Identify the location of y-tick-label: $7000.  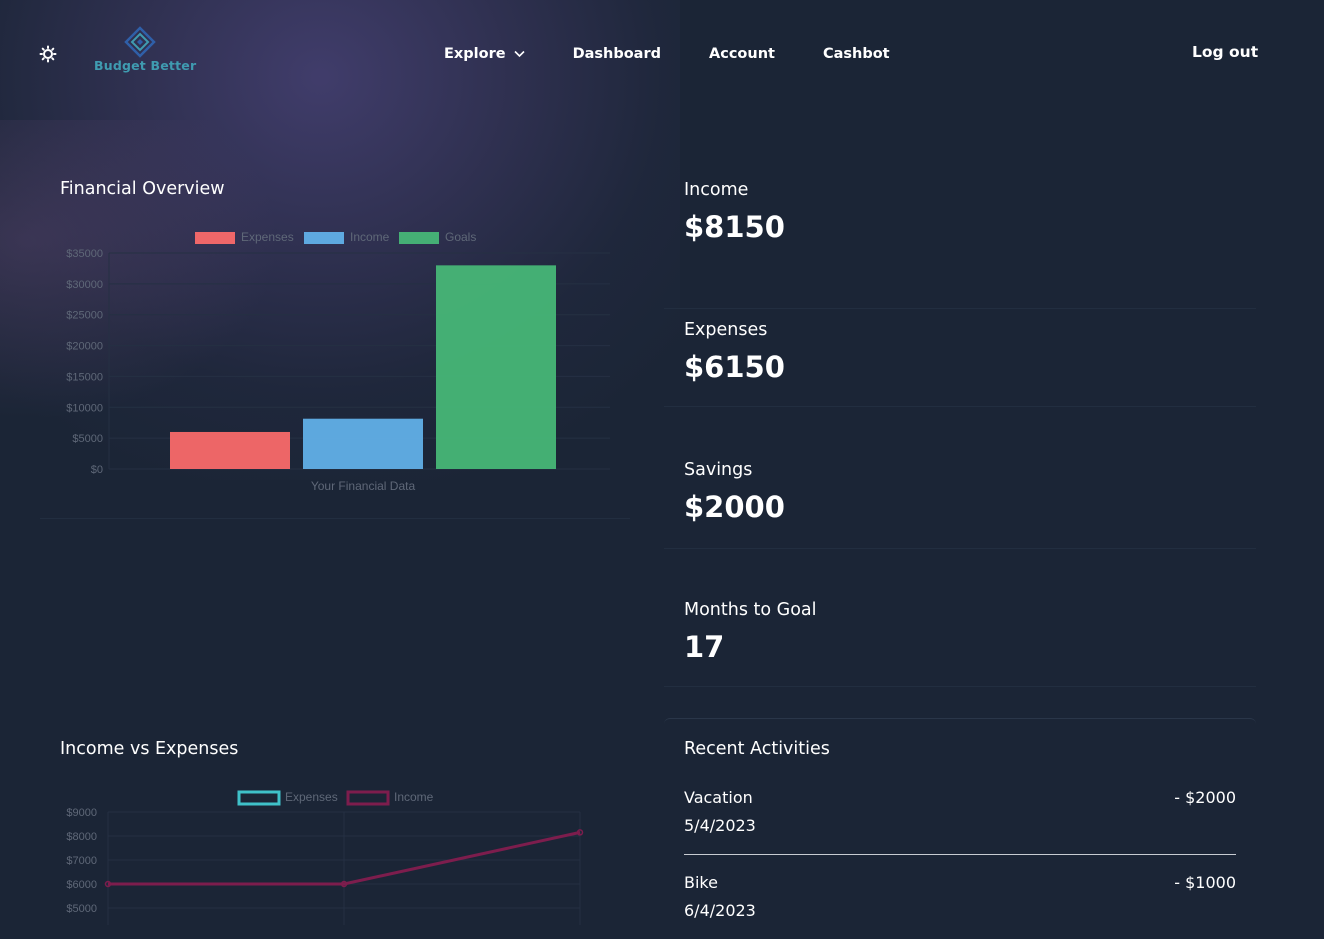
(81, 861).